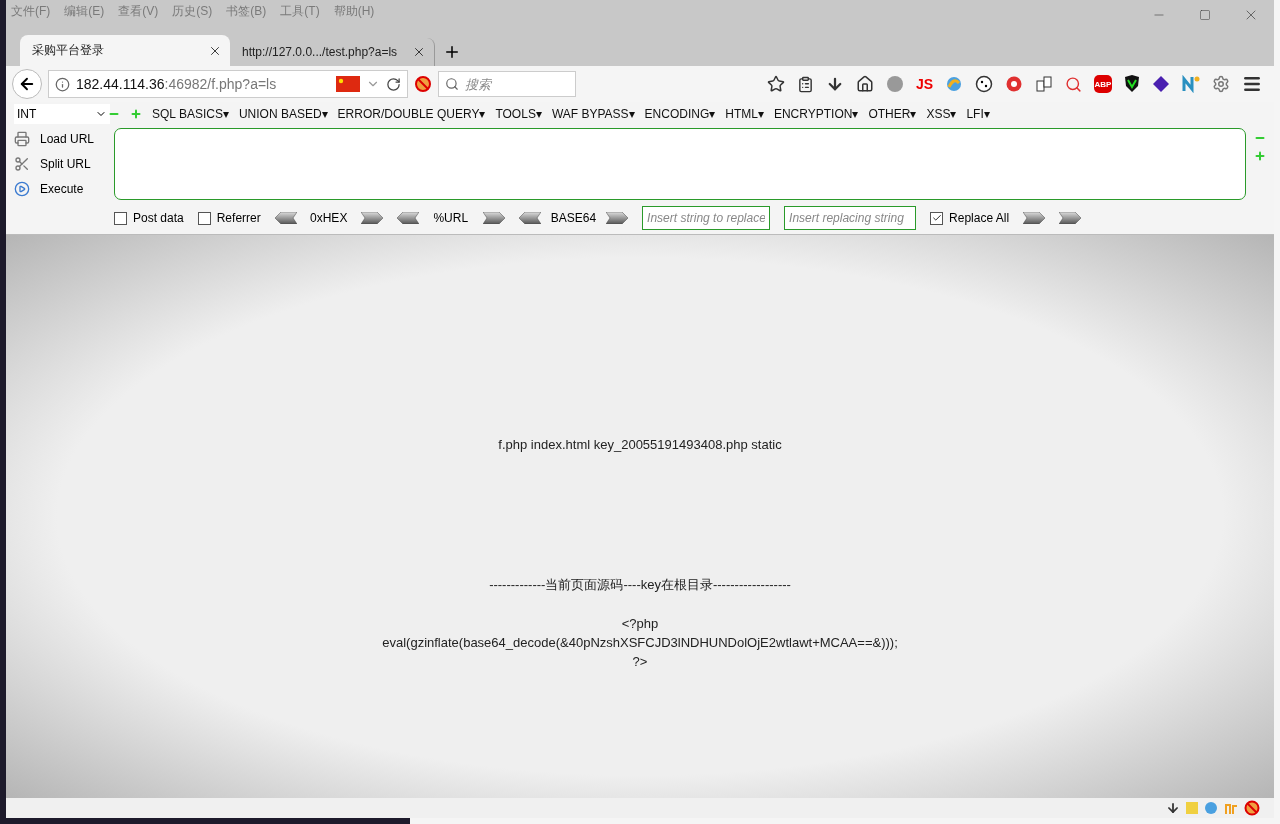 Image resolution: width=1280 pixels, height=824 pixels. Describe the element at coordinates (864, 84) in the screenshot. I see `home-icon` at that location.